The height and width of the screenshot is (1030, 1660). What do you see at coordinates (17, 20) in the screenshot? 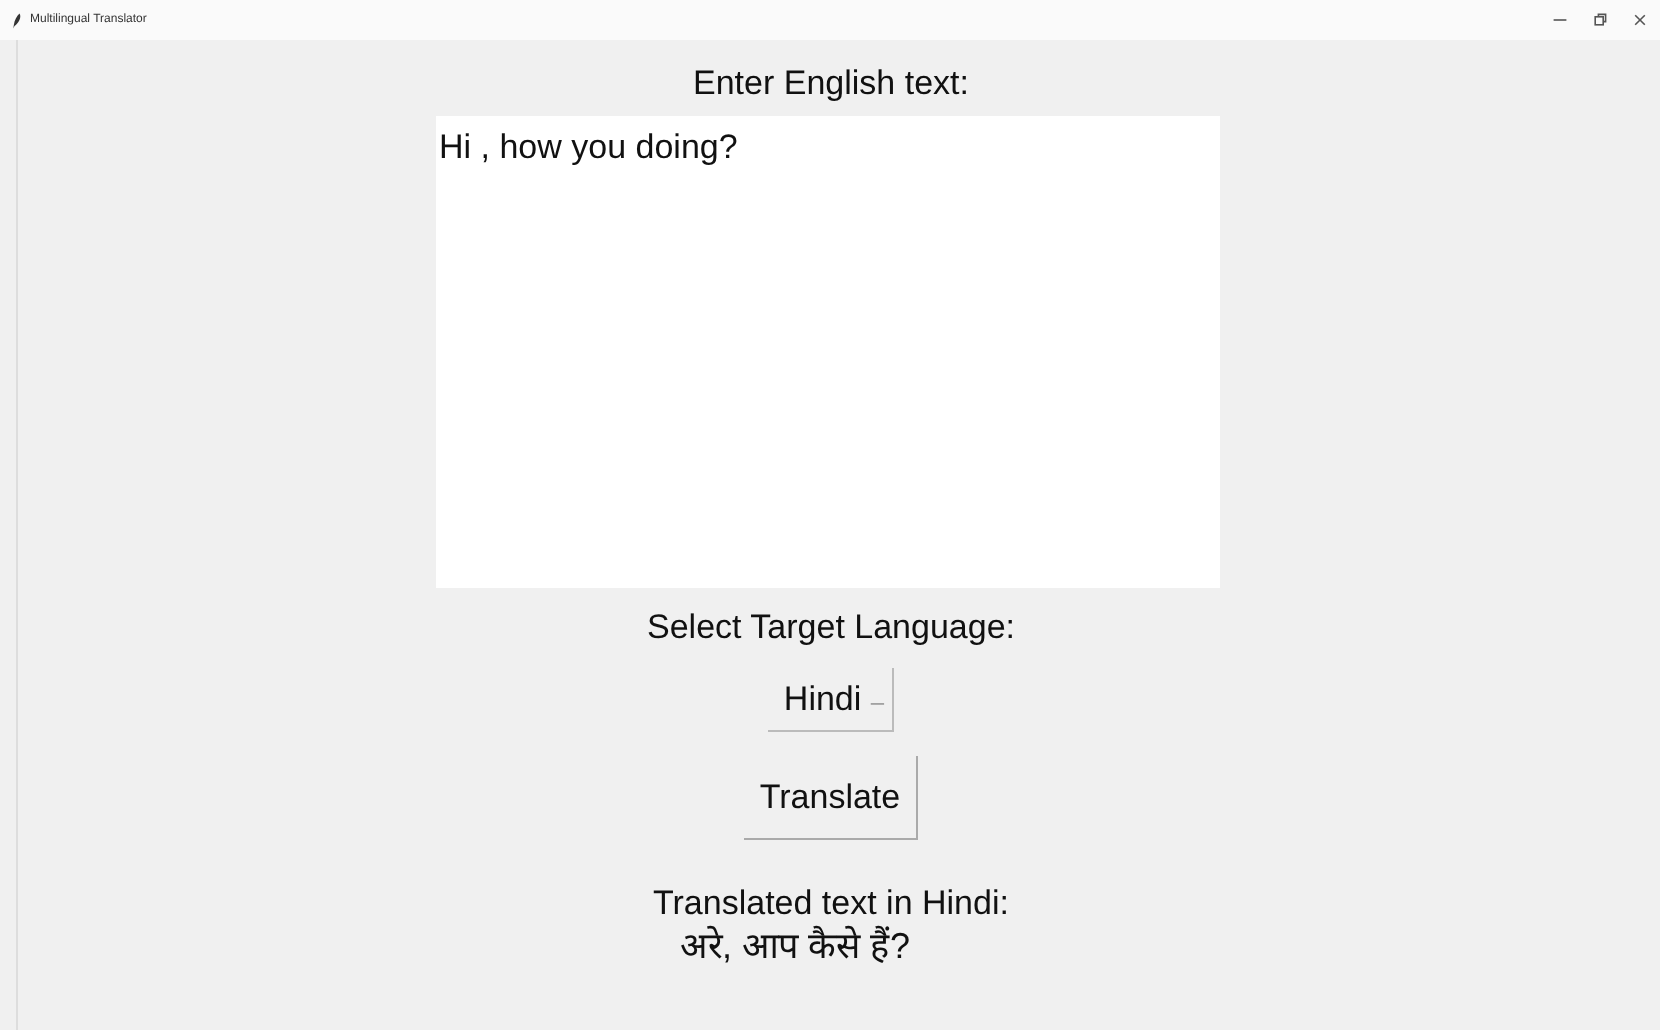
I see `feather-icon` at bounding box center [17, 20].